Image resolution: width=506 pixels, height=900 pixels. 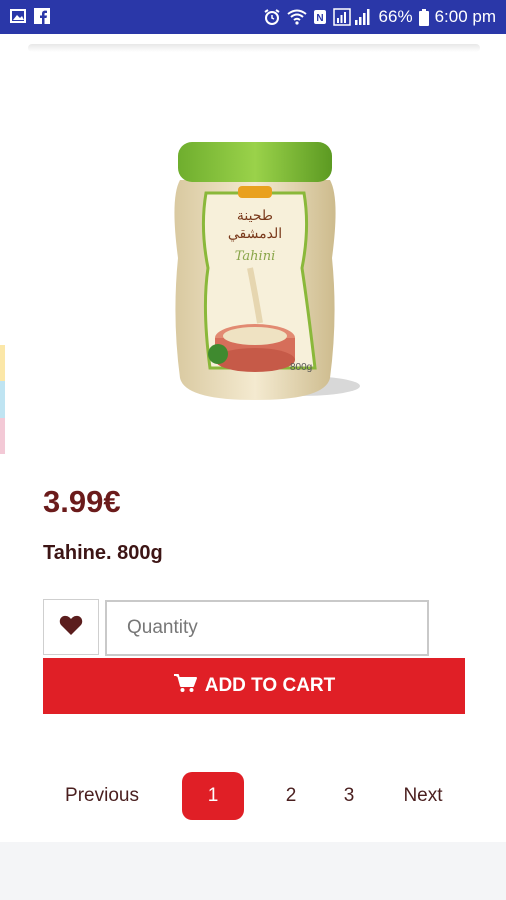 What do you see at coordinates (255, 234) in the screenshot?
I see `svg-text: الدمشقي` at bounding box center [255, 234].